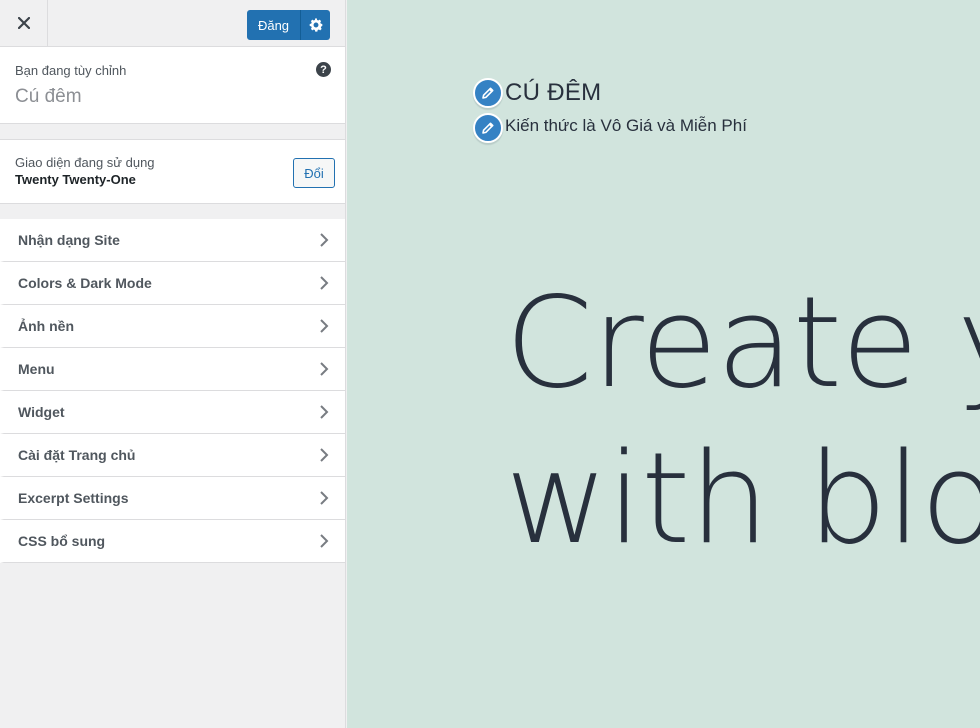 This screenshot has width=980, height=728. I want to click on hero-heading-line-2: with blo, so click(742, 498).